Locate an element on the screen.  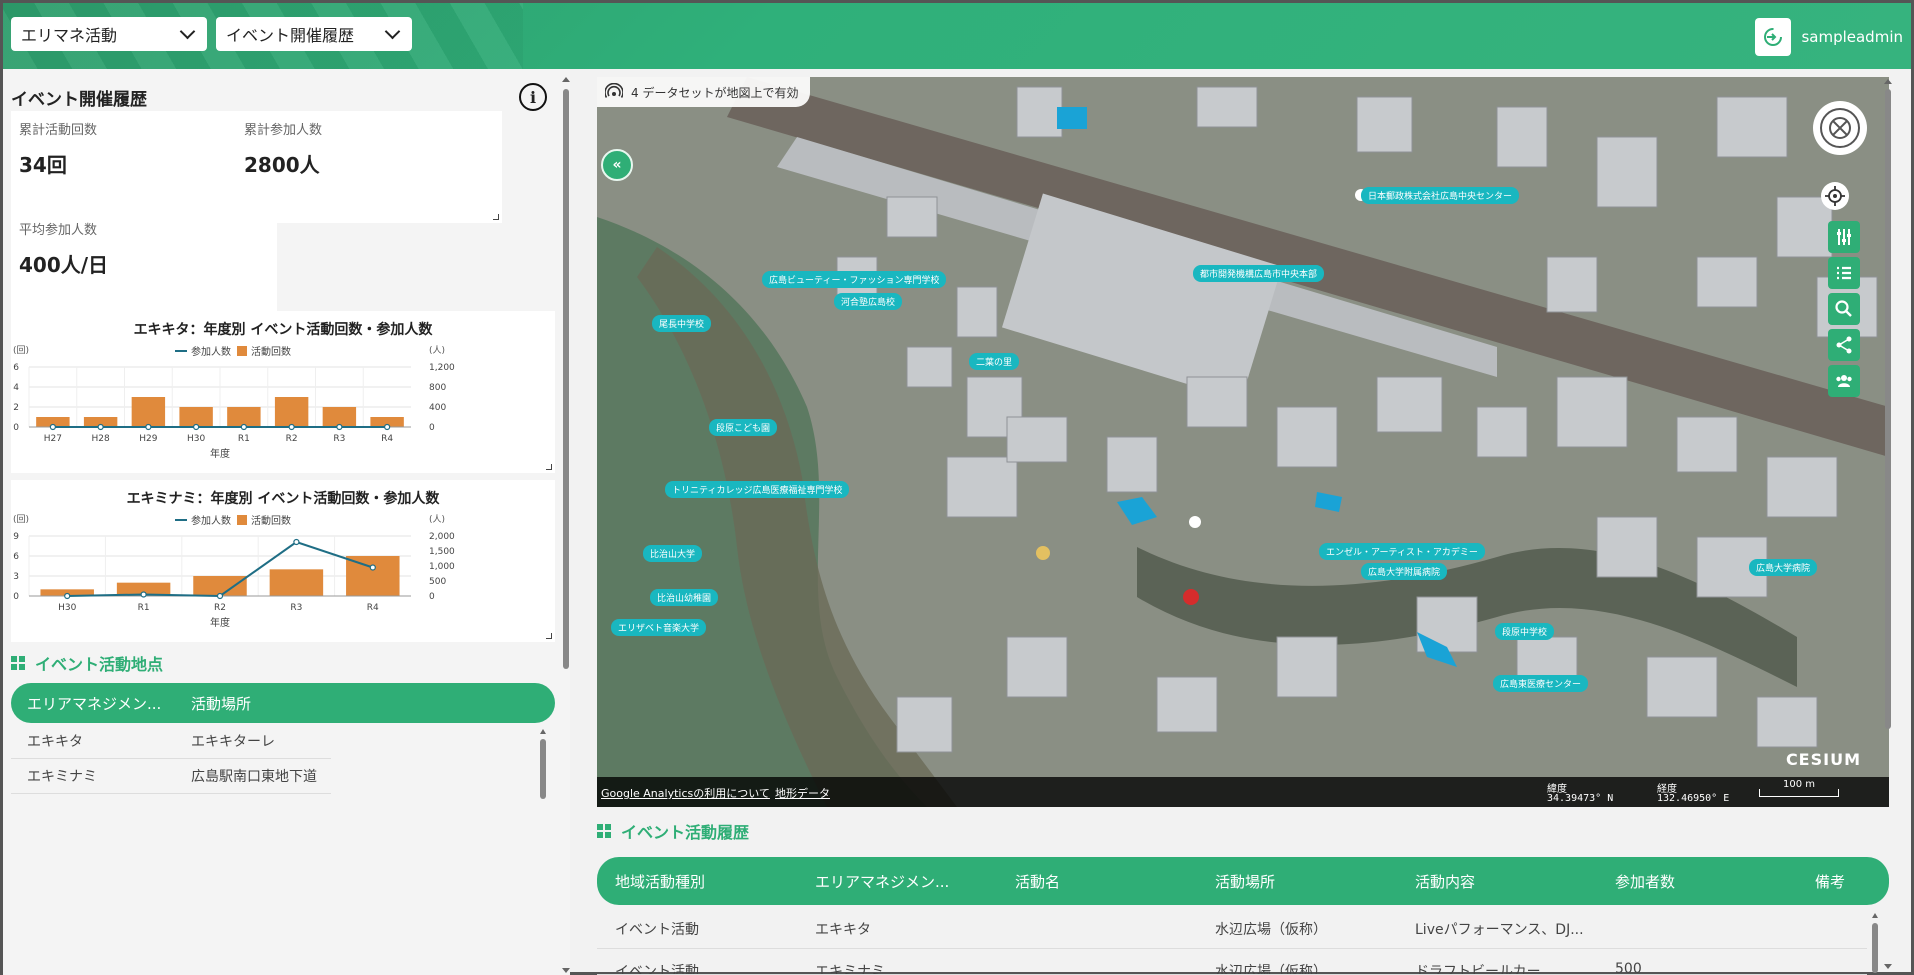
map-label: 都市開発機構広島市中央本部 is located at coordinates (1259, 273).